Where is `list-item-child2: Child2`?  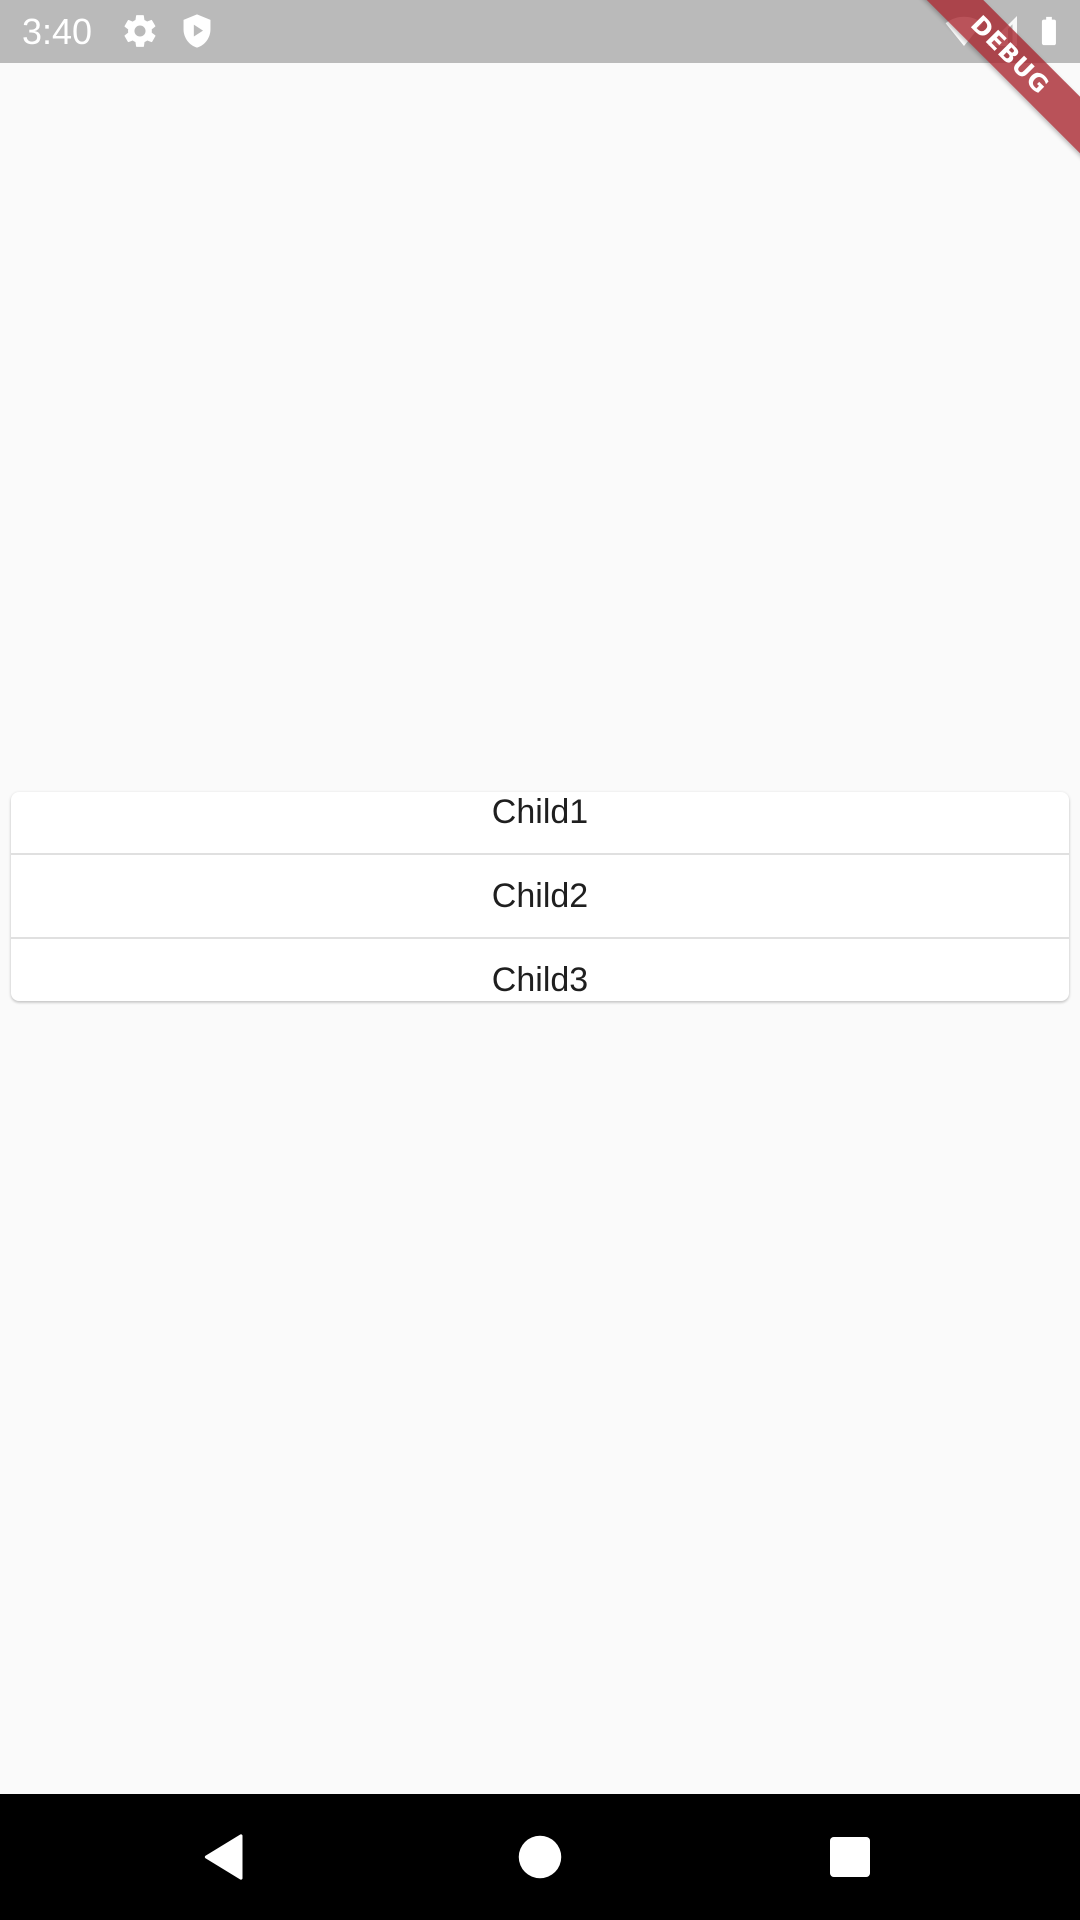 list-item-child2: Child2 is located at coordinates (540, 896).